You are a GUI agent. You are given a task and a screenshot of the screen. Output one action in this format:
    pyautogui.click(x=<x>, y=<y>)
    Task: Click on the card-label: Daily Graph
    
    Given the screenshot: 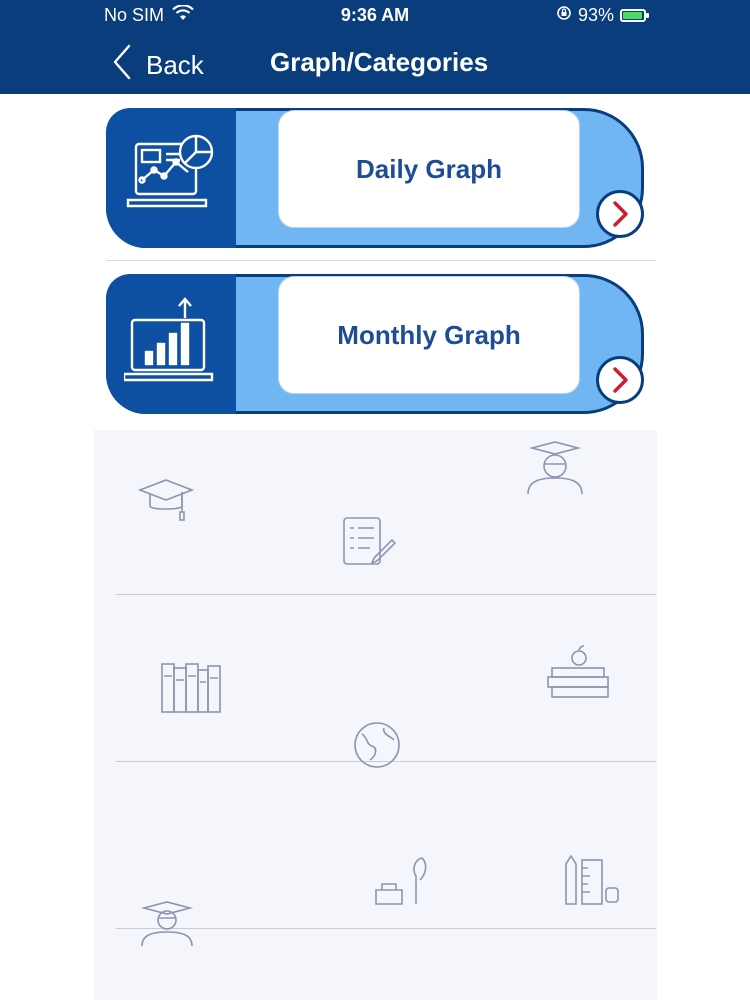 What is the action you would take?
    pyautogui.click(x=429, y=168)
    